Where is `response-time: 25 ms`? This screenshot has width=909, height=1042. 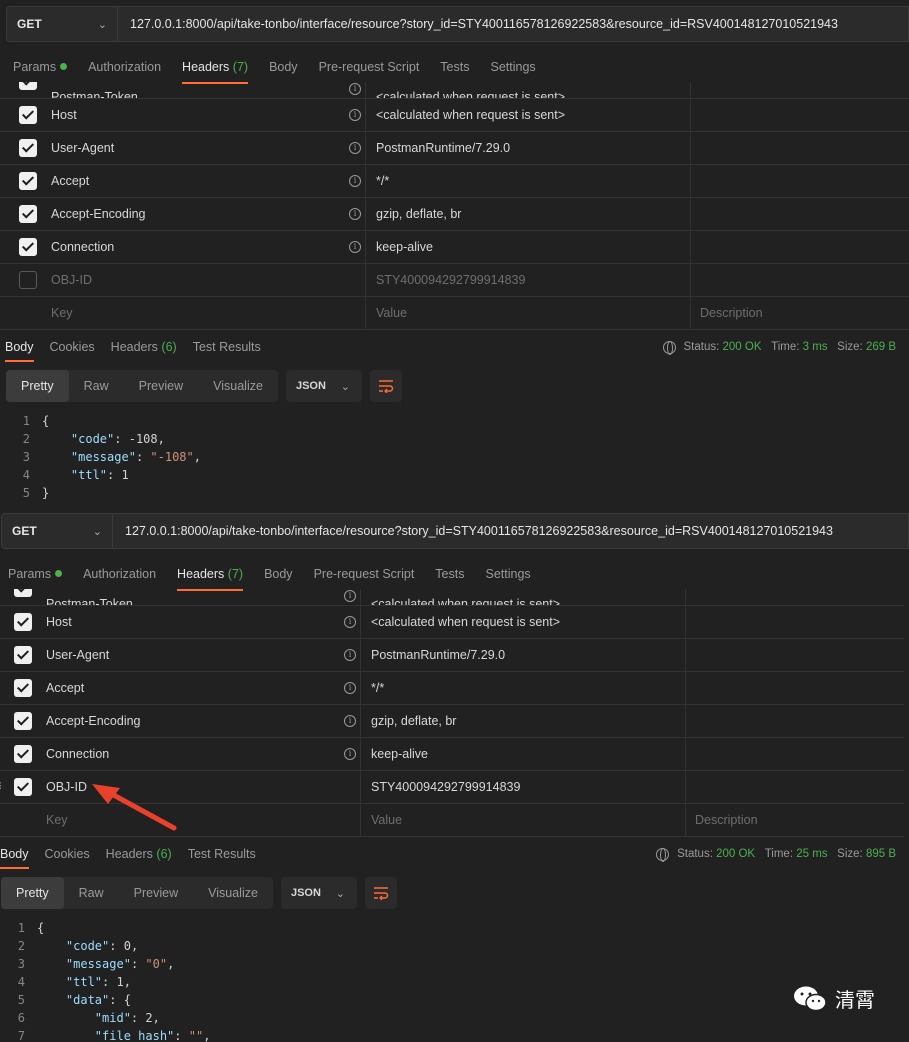 response-time: 25 ms is located at coordinates (812, 854).